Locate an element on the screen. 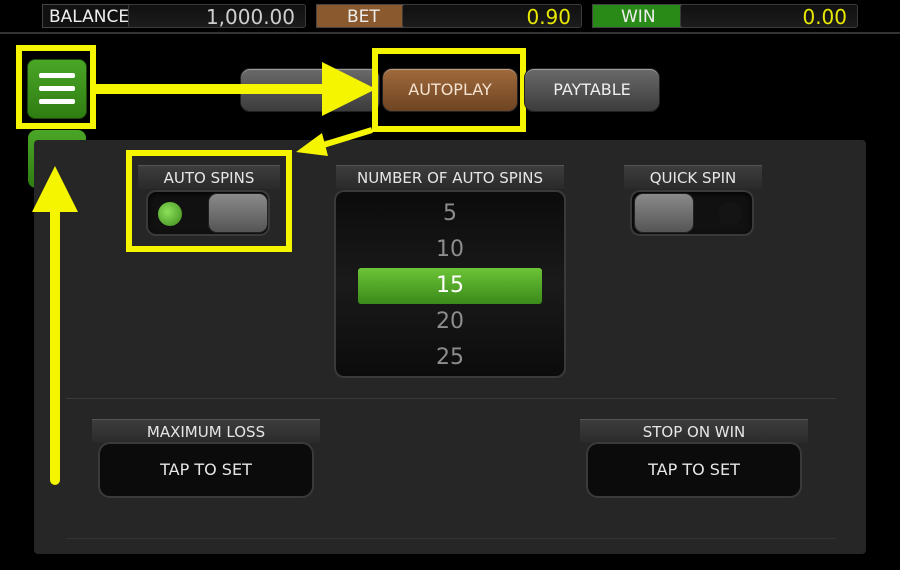 This screenshot has height=570, width=900. arrow-head-left is located at coordinates (312, 144).